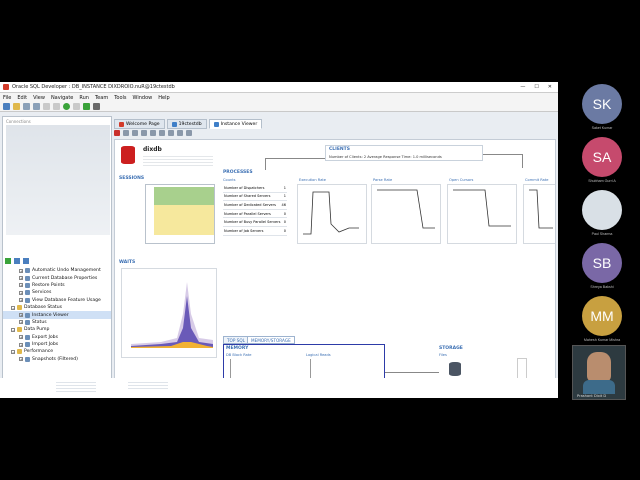 The height and width of the screenshot is (480, 640). I want to click on menu-file: File, so click(7, 98).